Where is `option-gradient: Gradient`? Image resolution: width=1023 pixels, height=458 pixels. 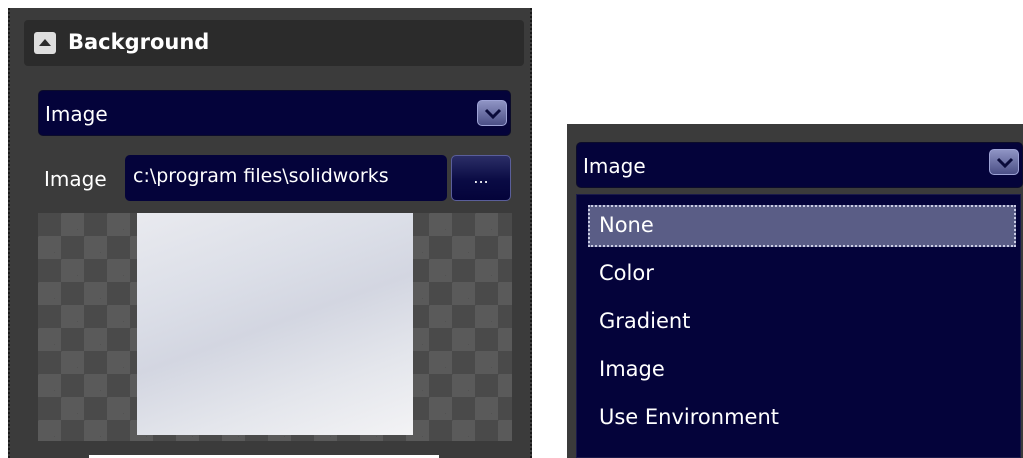
option-gradient: Gradient is located at coordinates (802, 322).